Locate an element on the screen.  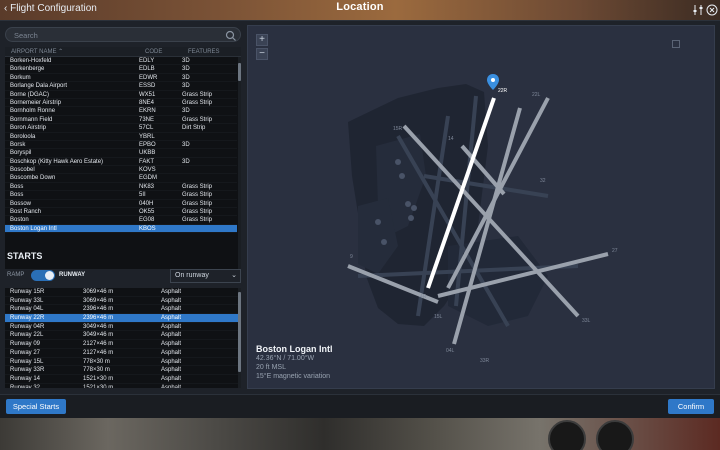
runway-start-row: Runway 33L 3069×46 m Asphalt is located at coordinates (123, 301).